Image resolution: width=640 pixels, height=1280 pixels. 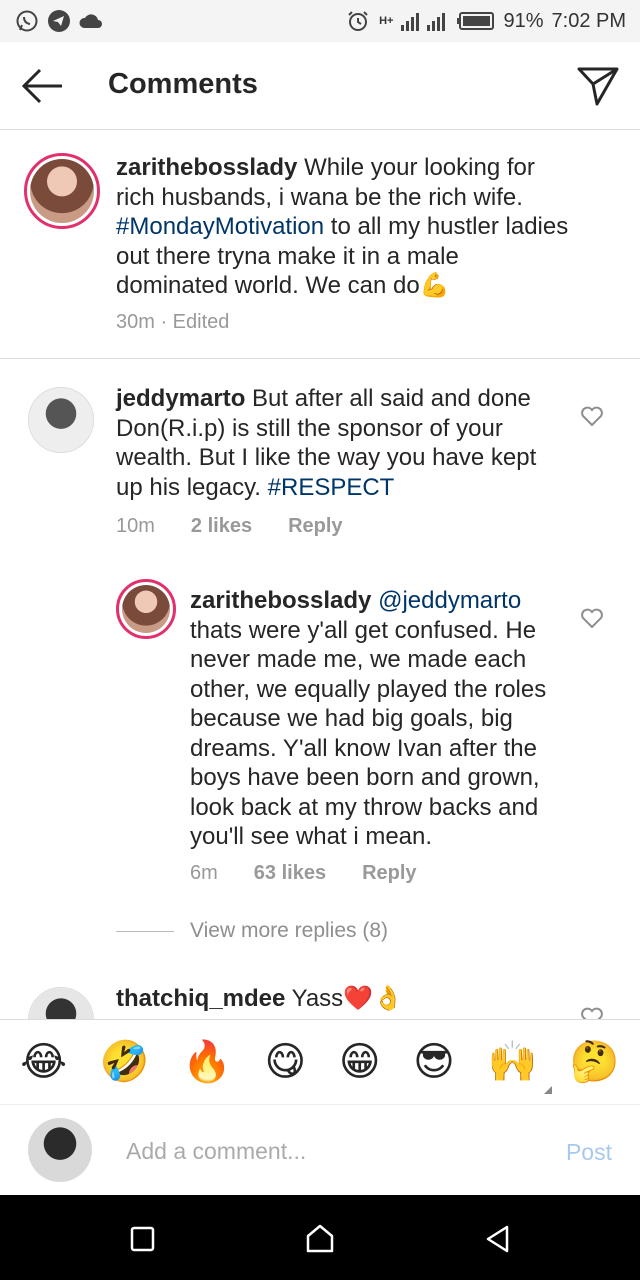 I want to click on emoji-fire: 🔥, so click(x=207, y=1062).